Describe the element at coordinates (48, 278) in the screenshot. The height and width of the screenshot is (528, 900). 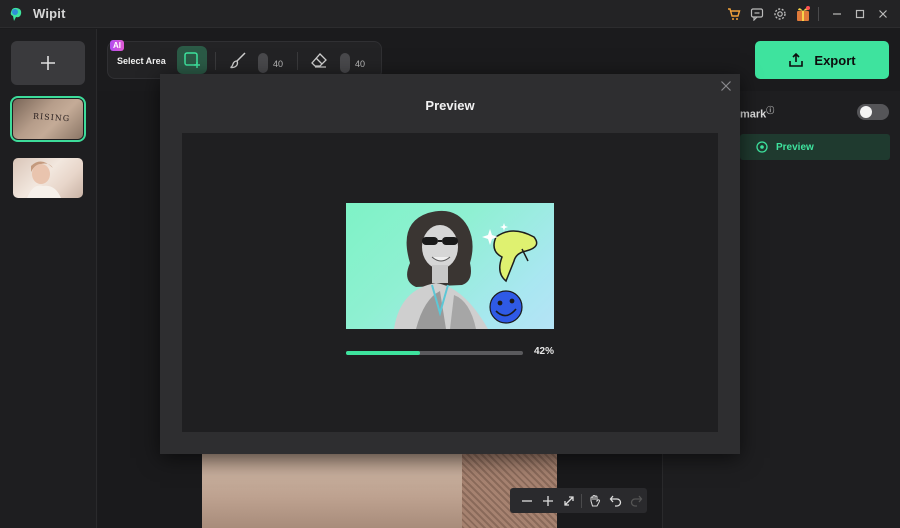
I see `left-sidebar: RISING` at that location.